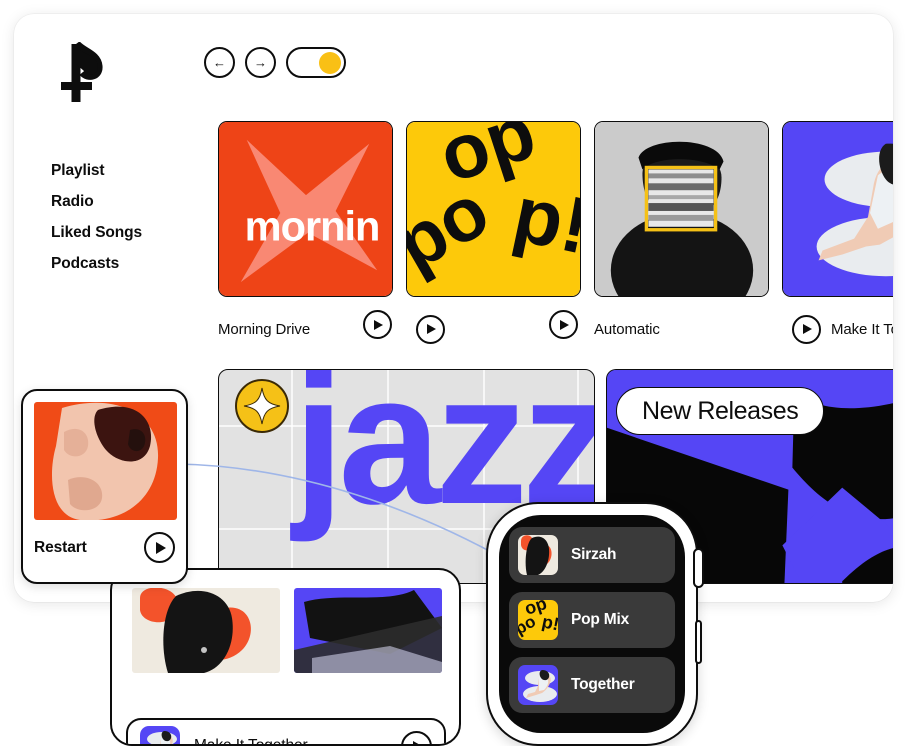 The width and height of the screenshot is (908, 746). I want to click on four-point-star-badge, so click(262, 406).